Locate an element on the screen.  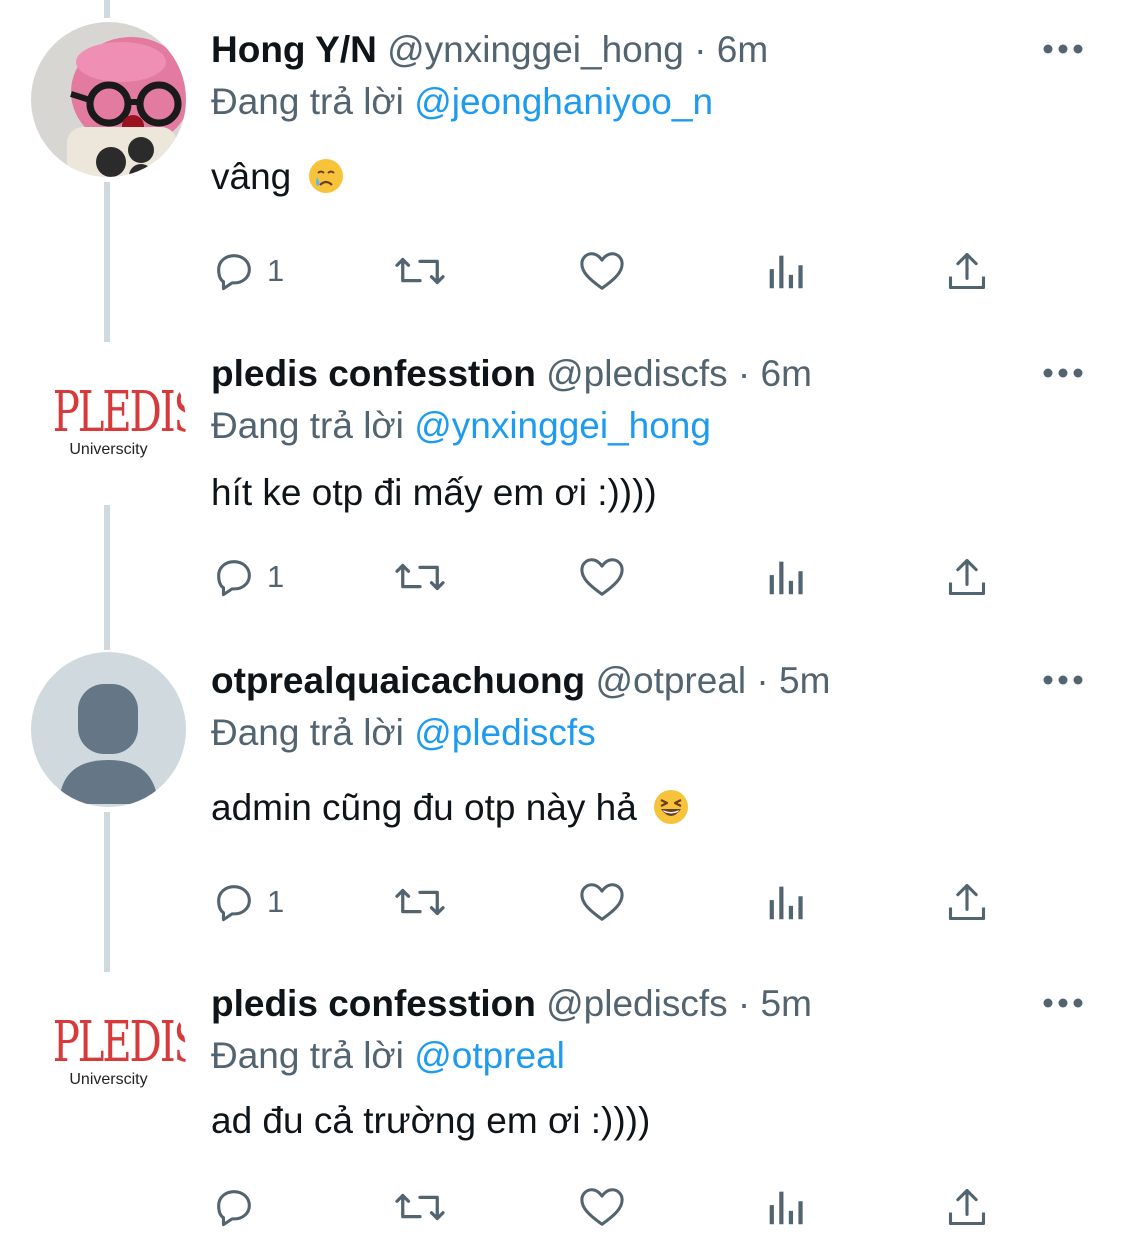
replying-to: Đang trả lời @ynxinggei_hong is located at coordinates (461, 426).